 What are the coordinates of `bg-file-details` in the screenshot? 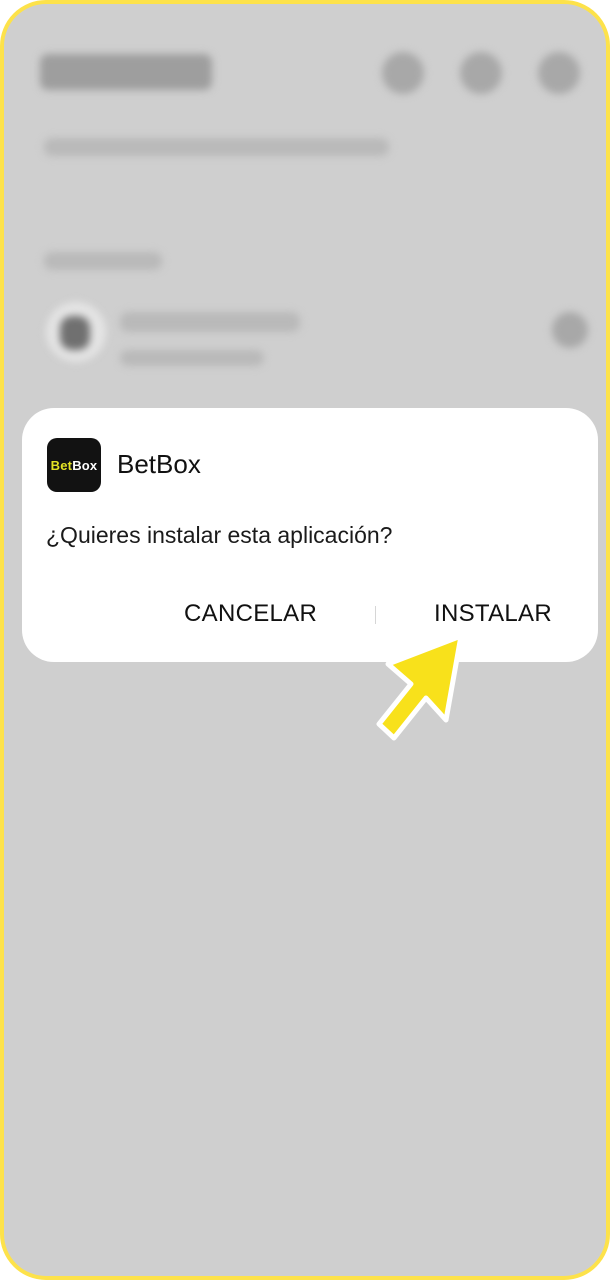 It's located at (192, 358).